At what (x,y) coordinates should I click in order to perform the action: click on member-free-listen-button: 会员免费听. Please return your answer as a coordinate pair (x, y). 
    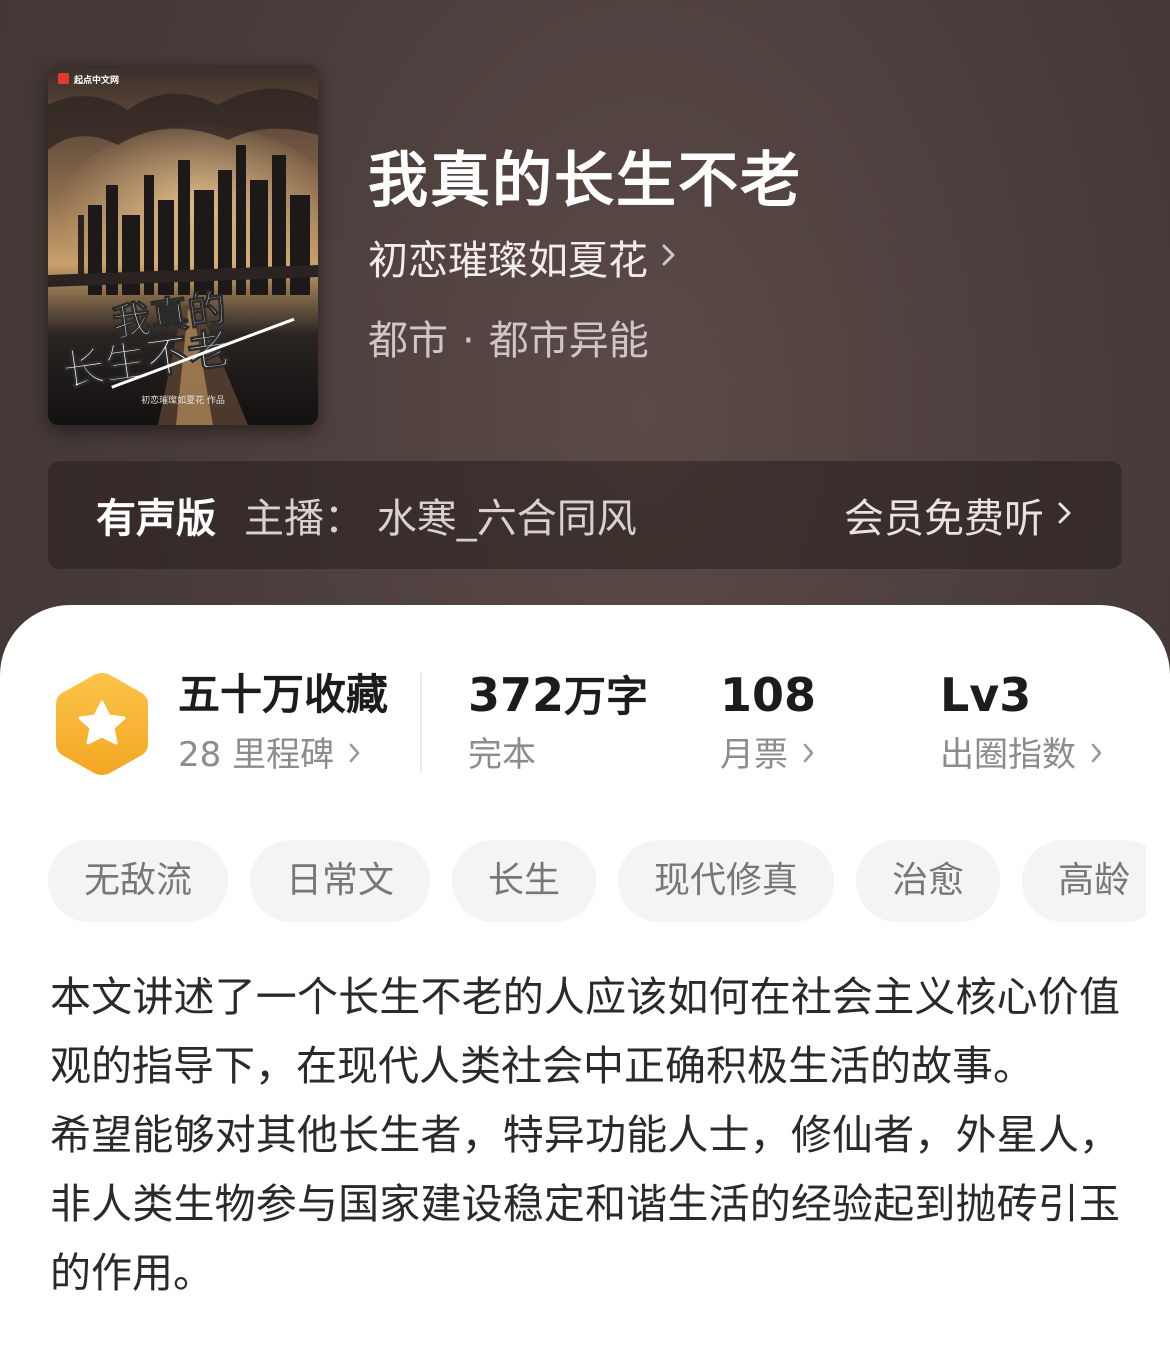
    Looking at the image, I should click on (959, 515).